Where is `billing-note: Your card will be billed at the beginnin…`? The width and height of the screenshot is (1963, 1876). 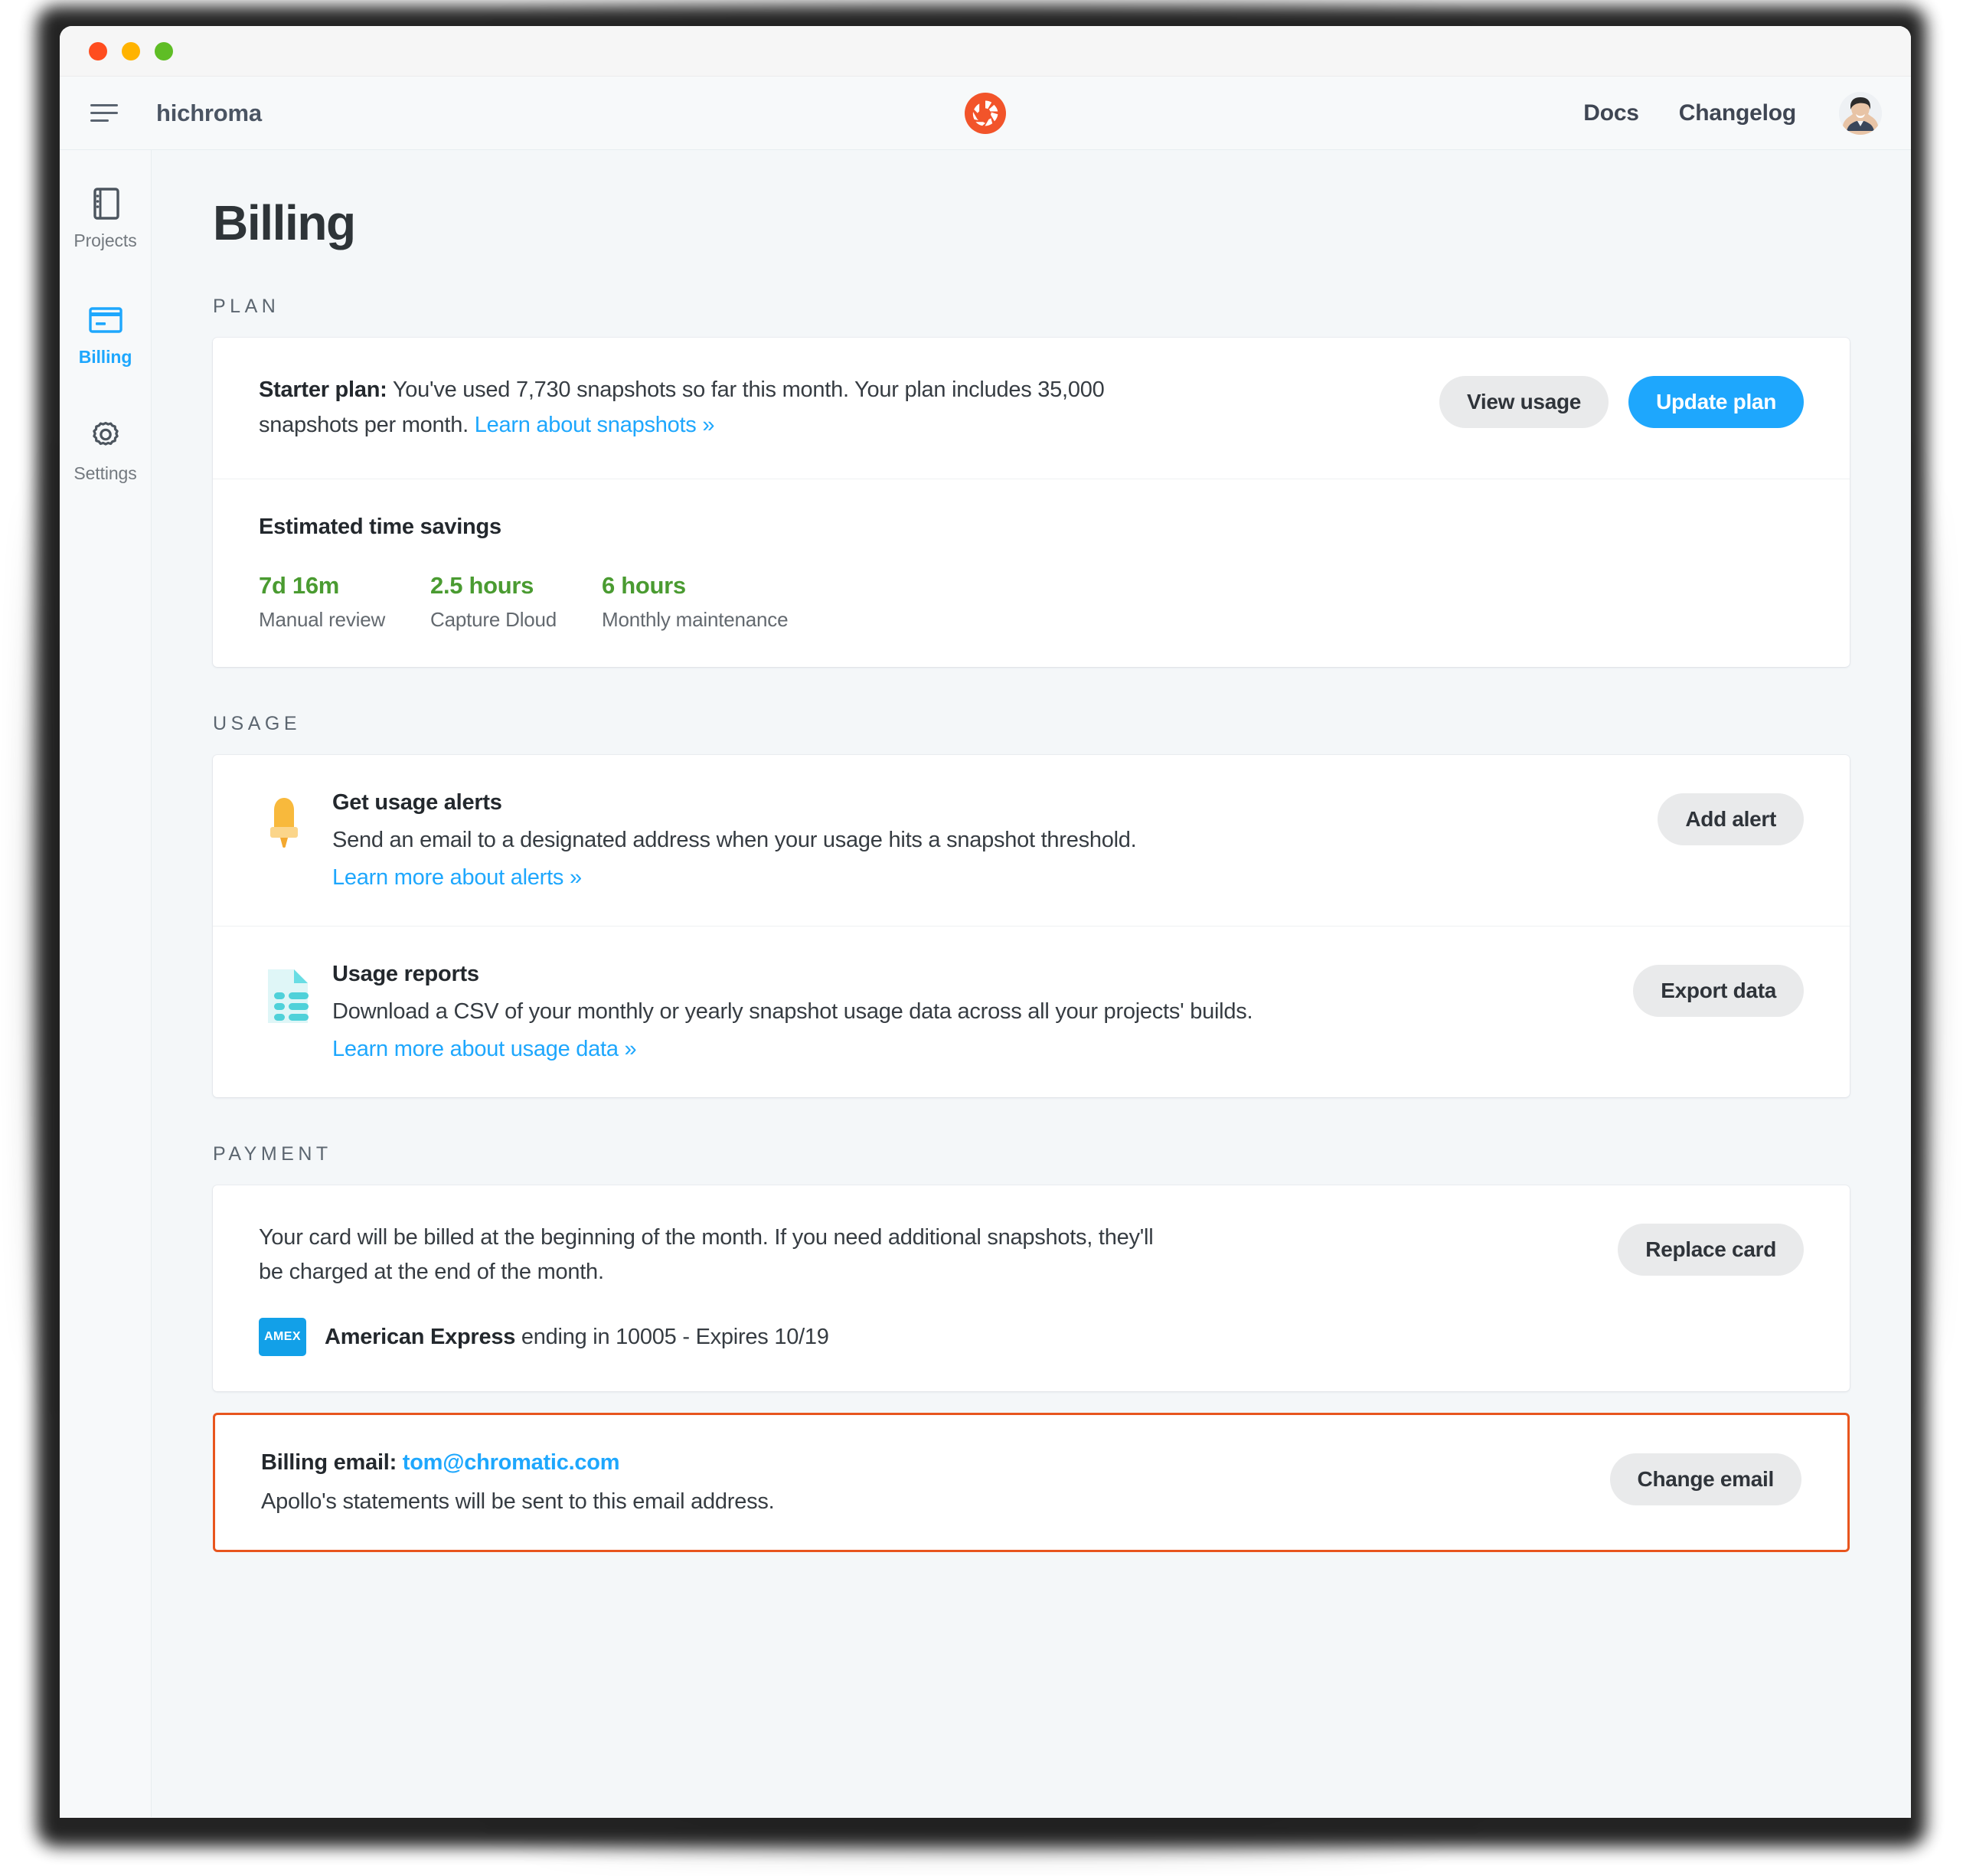 billing-note: Your card will be billed at the beginnin… is located at coordinates (706, 1254).